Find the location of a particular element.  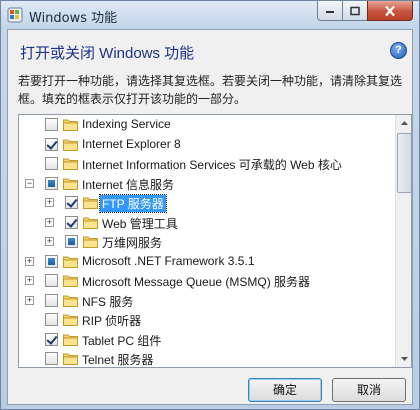

feature-row: + Microsoft Message Queue (MSMQ) 服务器 is located at coordinates (207, 281).